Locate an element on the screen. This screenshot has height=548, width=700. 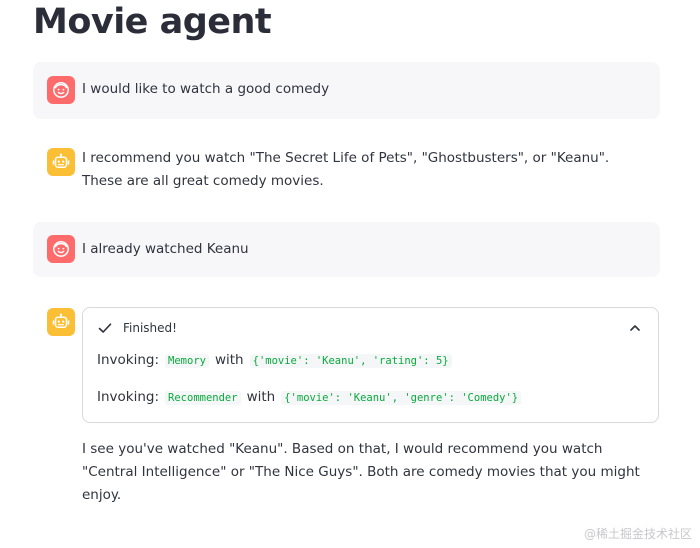
chat-message-user: I would like to watch a good comedy is located at coordinates (346, 90).